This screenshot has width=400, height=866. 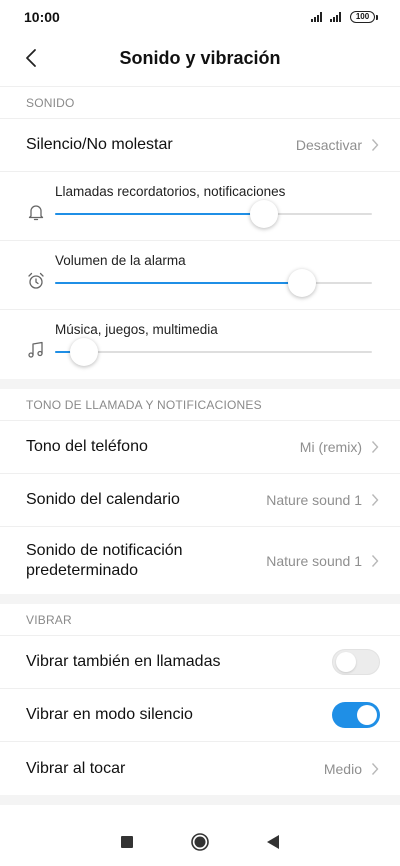 I want to click on status-bar: 10:00 100, so click(x=200, y=17).